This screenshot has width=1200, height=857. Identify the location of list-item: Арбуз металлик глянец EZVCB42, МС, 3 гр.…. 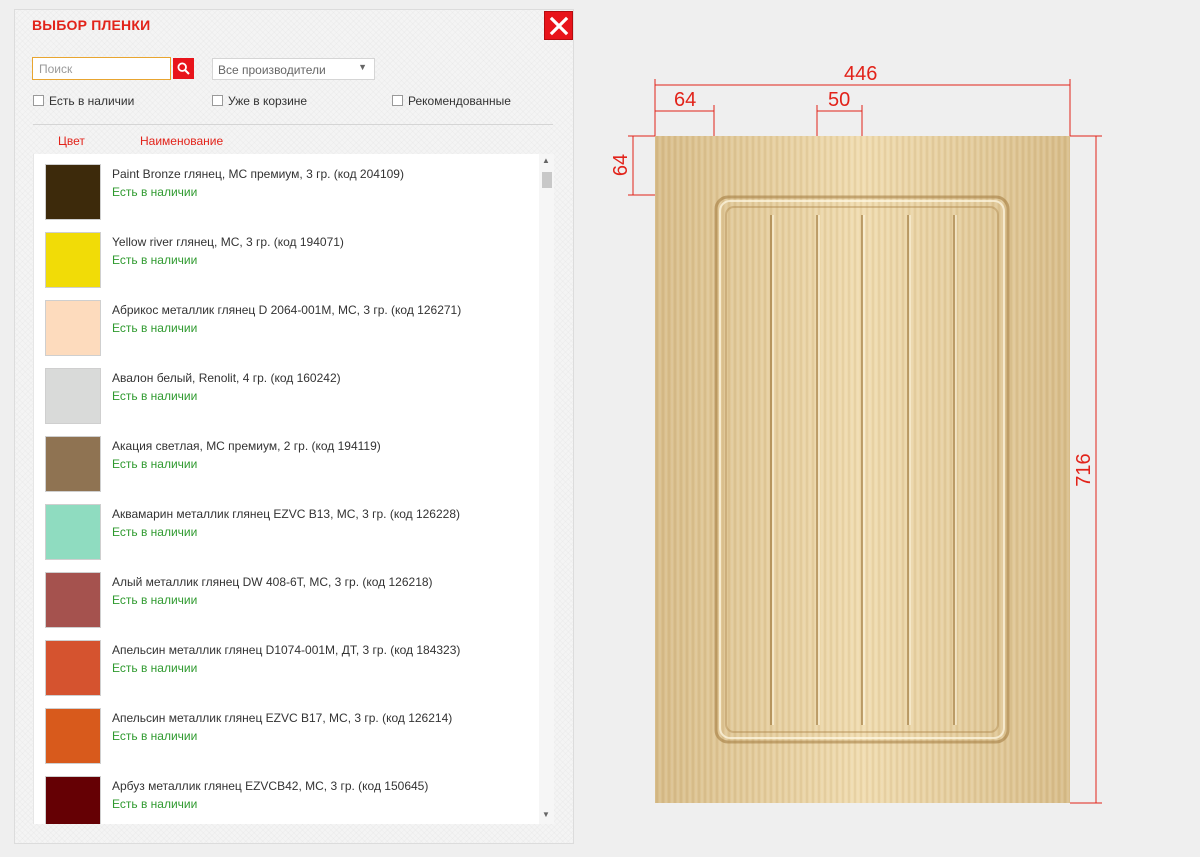
(286, 795).